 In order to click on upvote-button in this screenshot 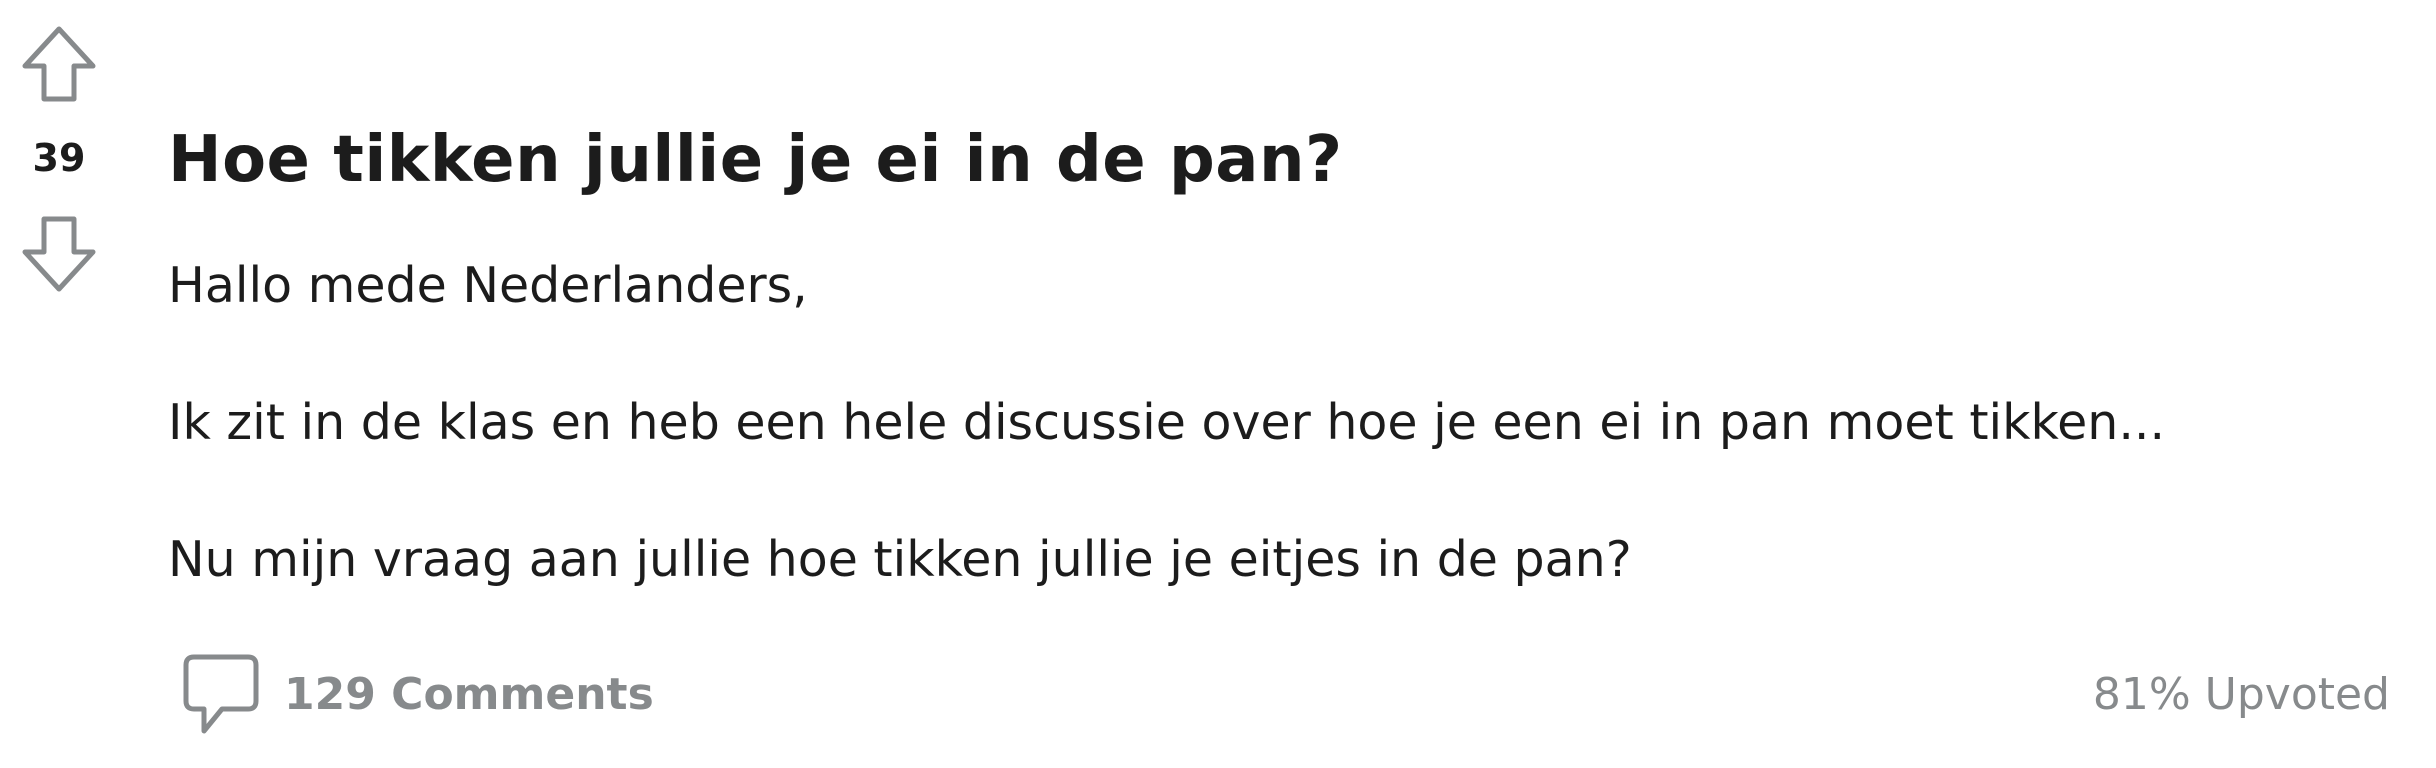, I will do `click(59, 64)`.